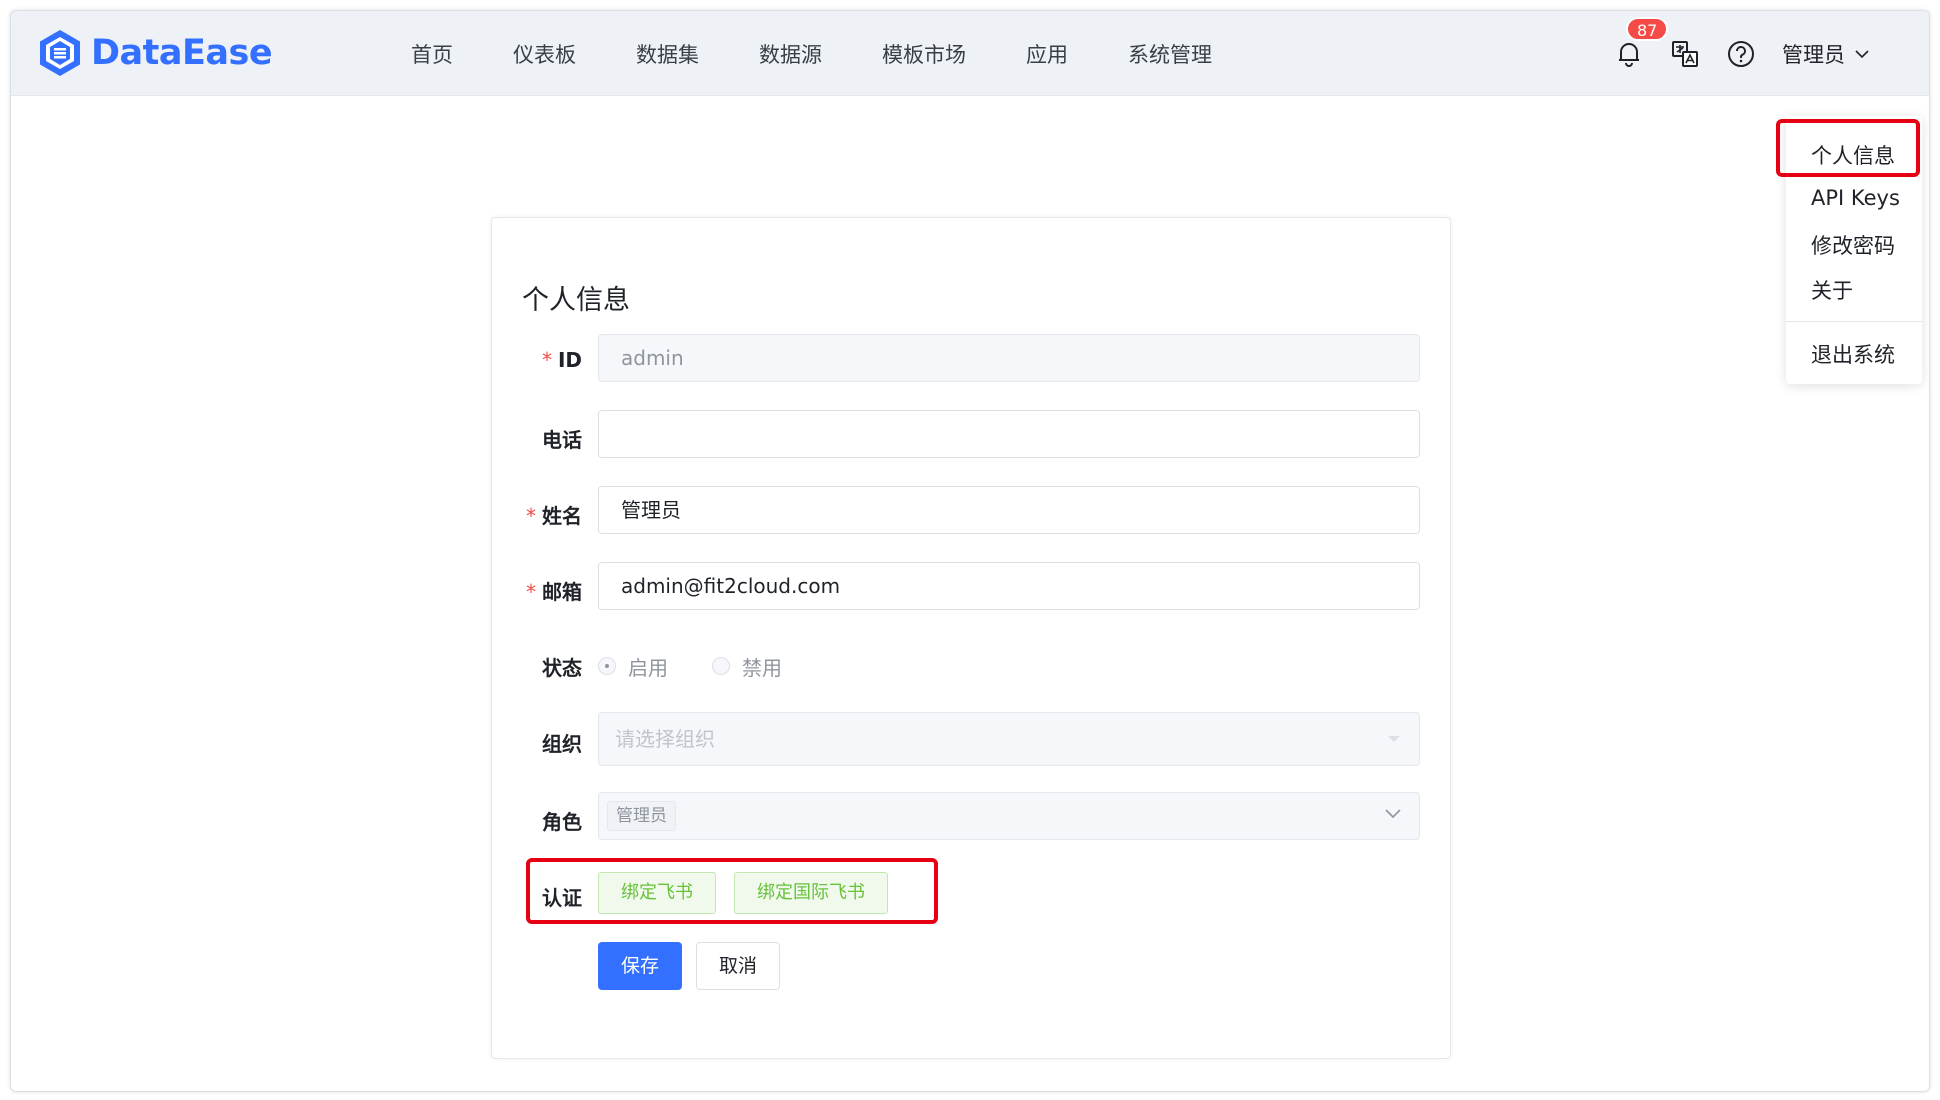 The height and width of the screenshot is (1100, 1940). Describe the element at coordinates (762, 666) in the screenshot. I see `status-disabled-label: 禁用` at that location.